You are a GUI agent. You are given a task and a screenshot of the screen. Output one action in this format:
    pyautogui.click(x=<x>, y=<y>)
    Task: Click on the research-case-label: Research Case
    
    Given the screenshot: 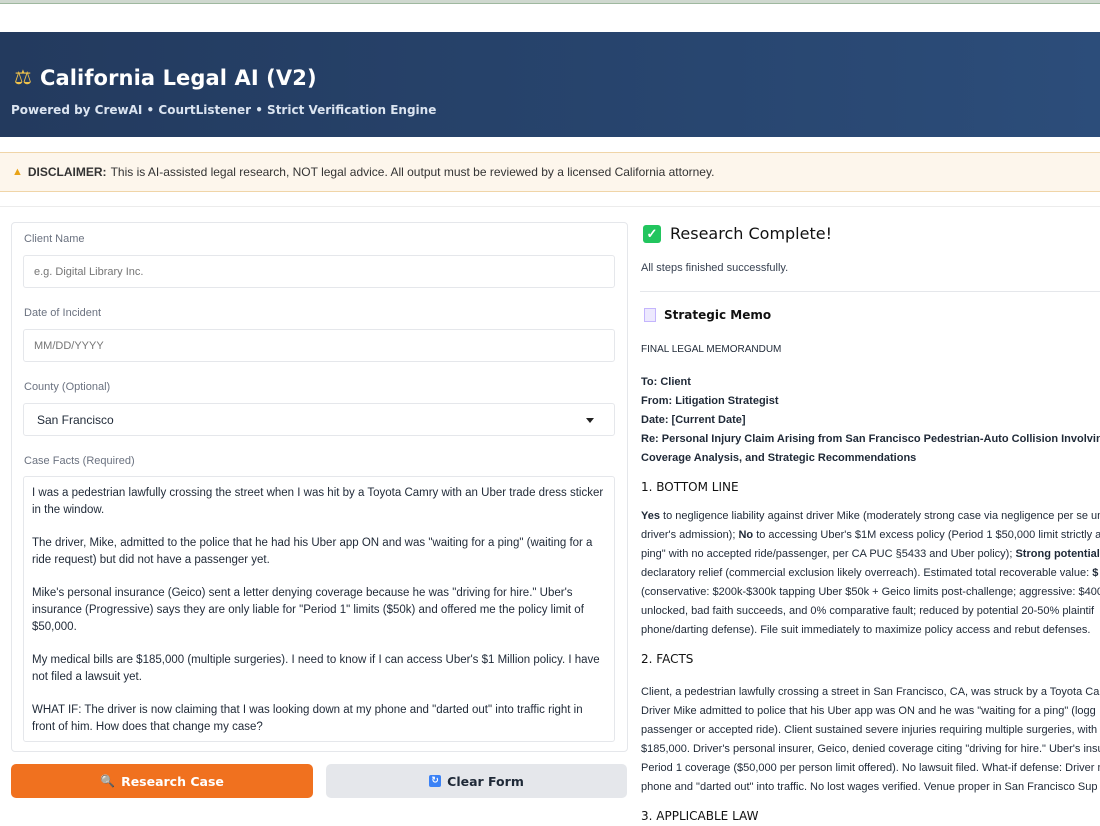 What is the action you would take?
    pyautogui.click(x=172, y=781)
    